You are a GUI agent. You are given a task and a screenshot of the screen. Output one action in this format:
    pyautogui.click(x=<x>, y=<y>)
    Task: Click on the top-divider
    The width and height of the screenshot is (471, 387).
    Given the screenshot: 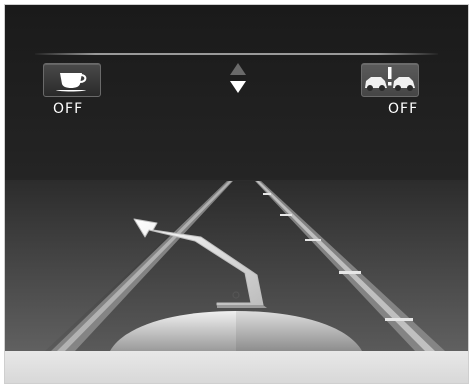 What is the action you would take?
    pyautogui.click(x=236, y=54)
    